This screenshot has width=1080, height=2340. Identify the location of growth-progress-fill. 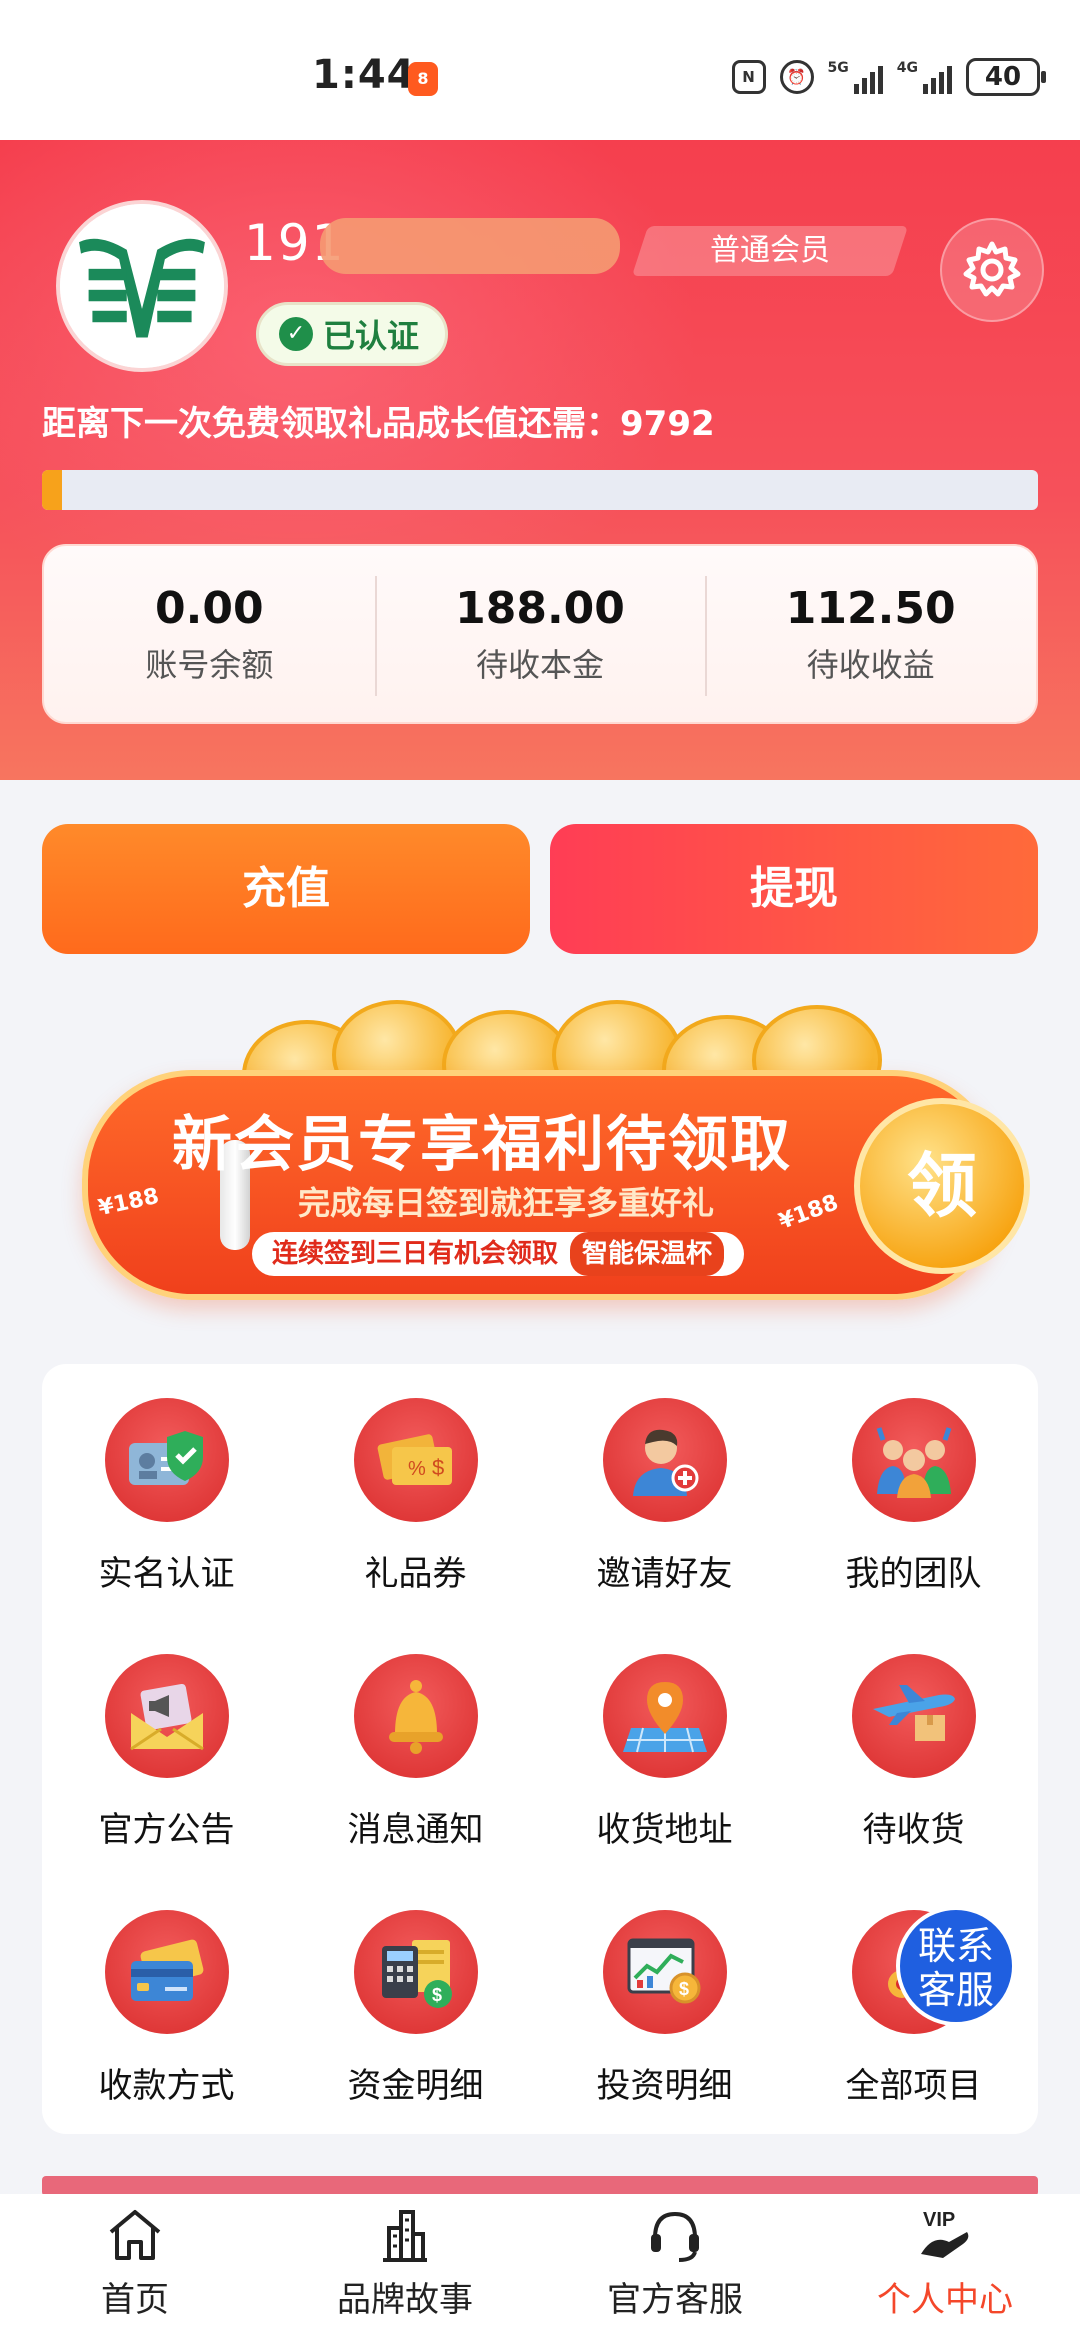
(52, 490).